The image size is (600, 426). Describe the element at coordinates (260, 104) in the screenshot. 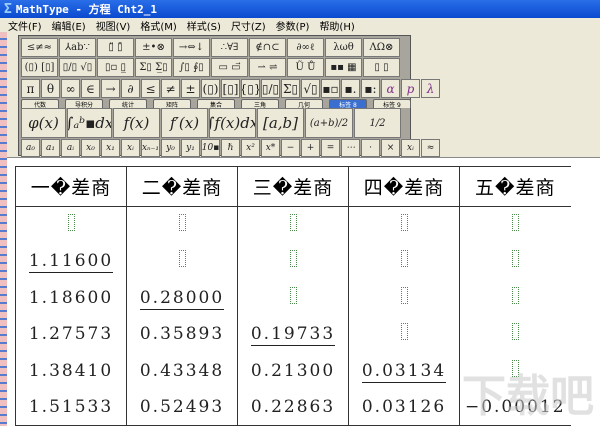

I see `palette-tab: 三角` at that location.